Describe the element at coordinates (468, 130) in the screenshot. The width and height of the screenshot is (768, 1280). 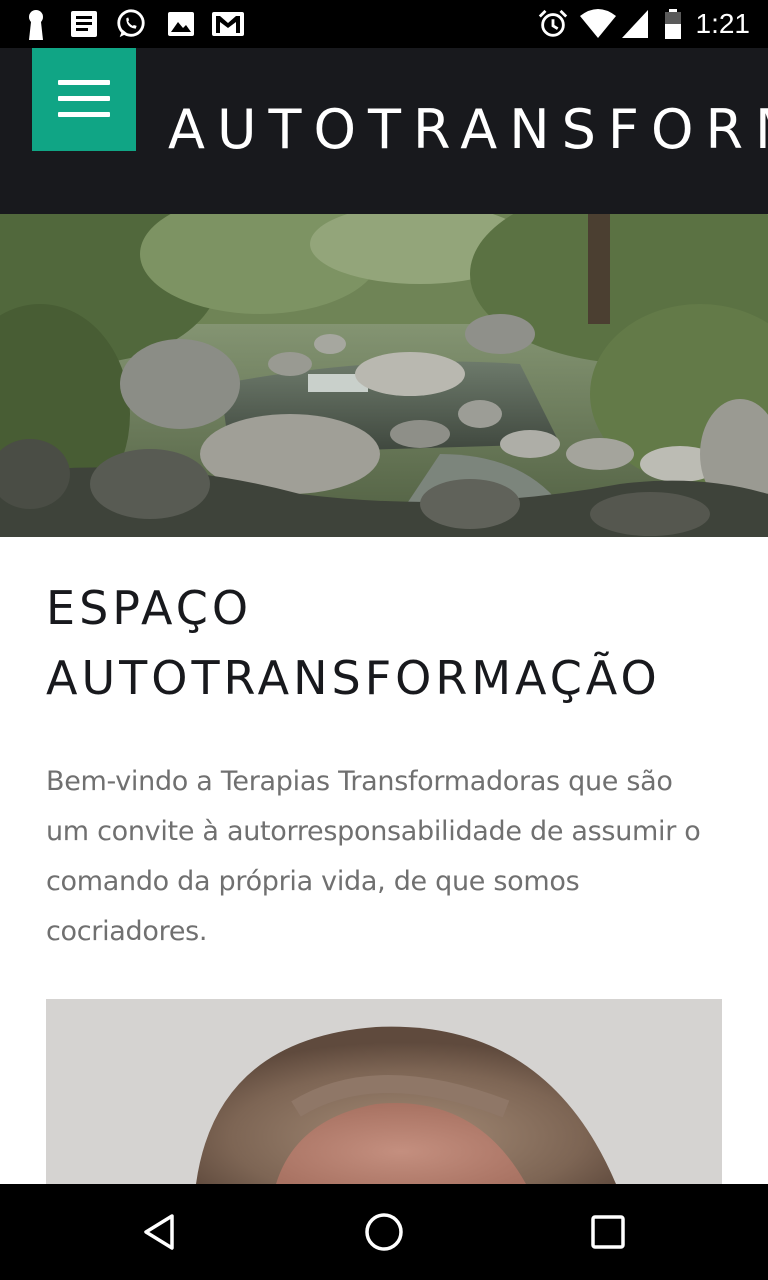
I see `site-title: AUTOTRANSFORMAÇÃO` at that location.